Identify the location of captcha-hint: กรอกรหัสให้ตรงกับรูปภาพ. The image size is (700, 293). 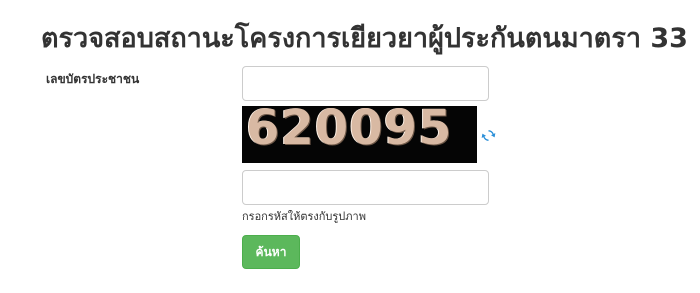
(304, 216).